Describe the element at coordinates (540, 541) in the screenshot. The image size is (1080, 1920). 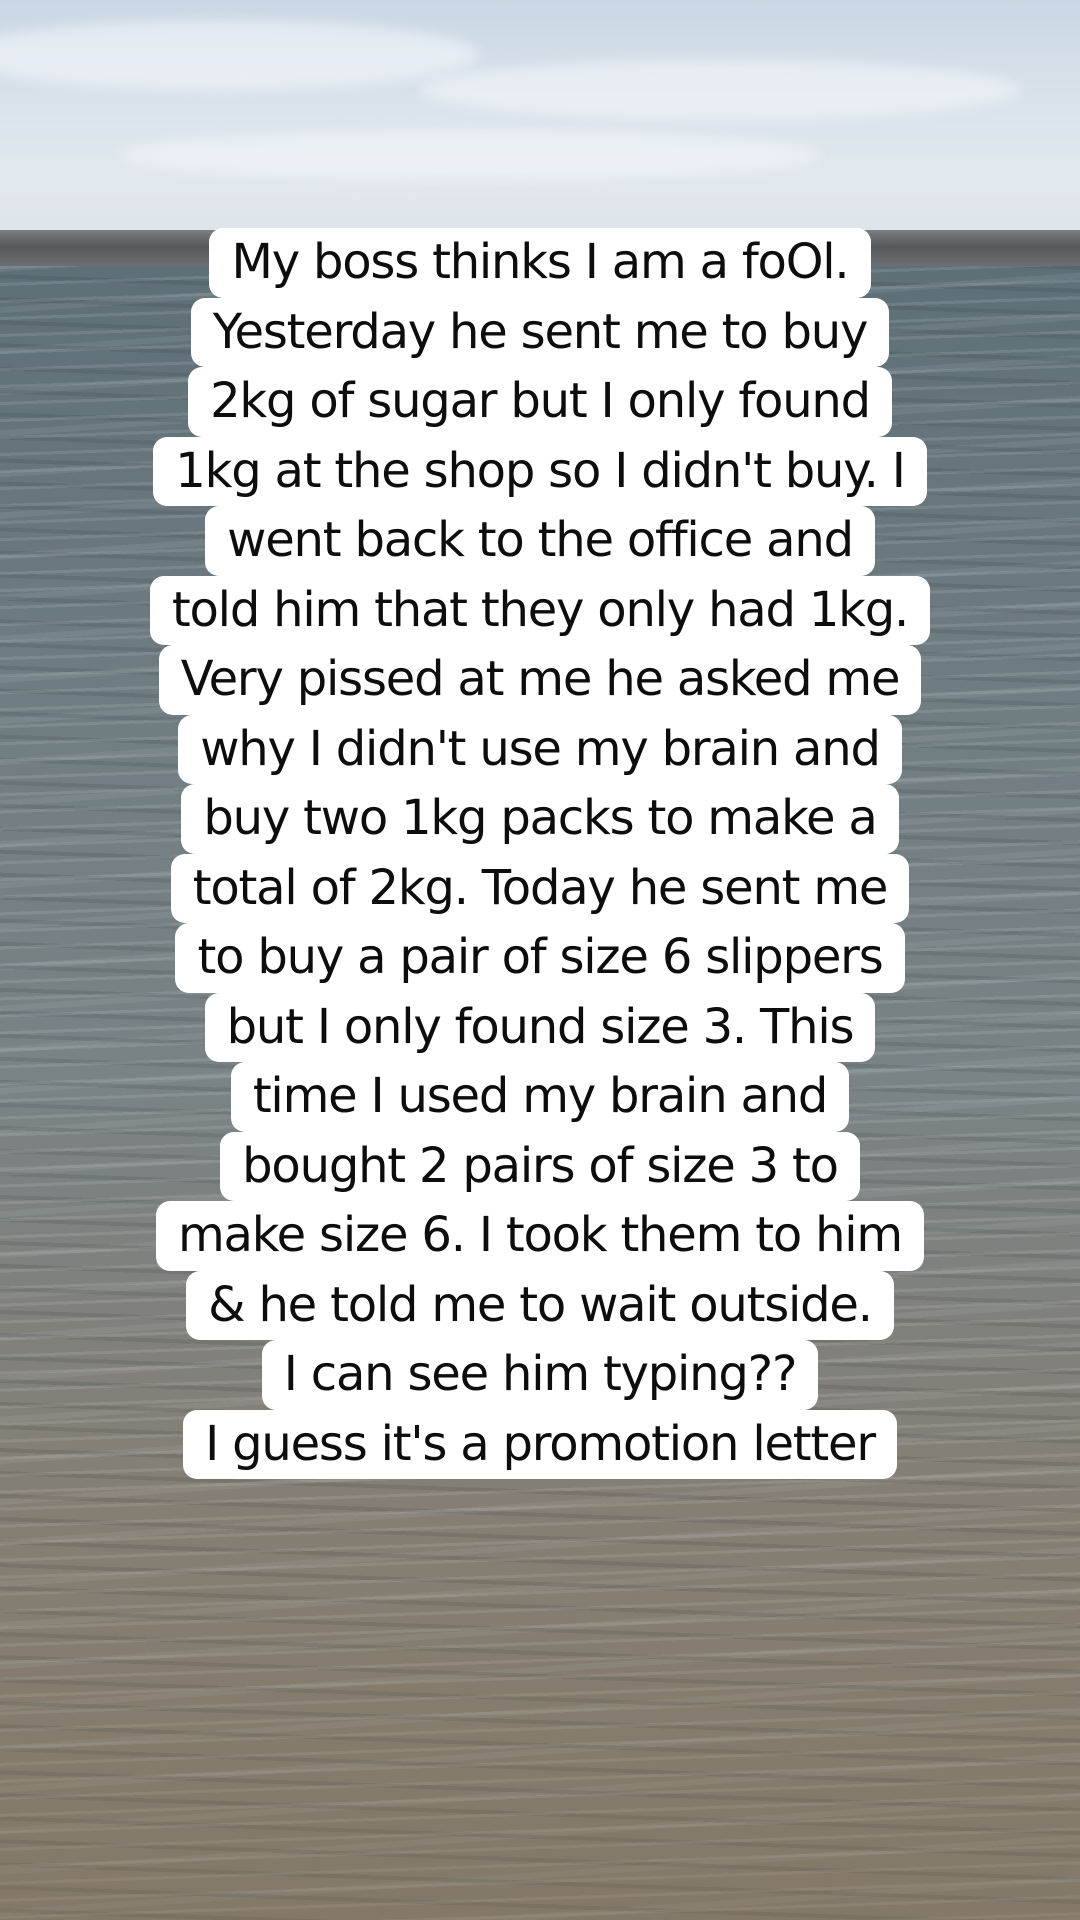
I see `caption-line: went back to the office and` at that location.